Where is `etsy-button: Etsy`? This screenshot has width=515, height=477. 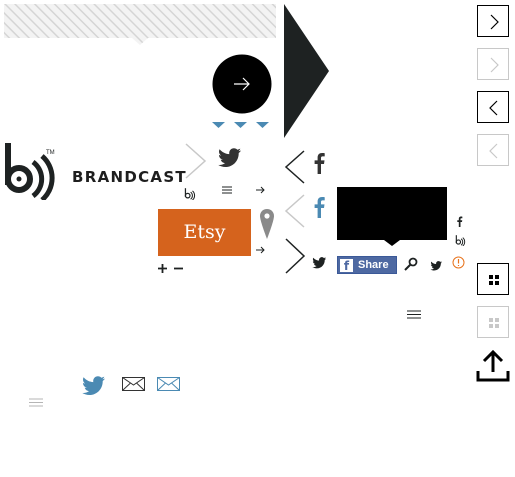 etsy-button: Etsy is located at coordinates (204, 232).